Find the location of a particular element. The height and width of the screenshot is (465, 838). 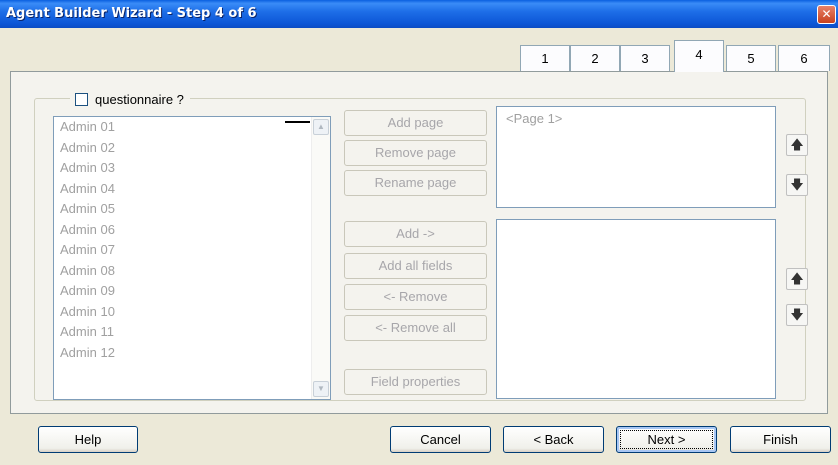

list-item: Admin 02 is located at coordinates (182, 148).